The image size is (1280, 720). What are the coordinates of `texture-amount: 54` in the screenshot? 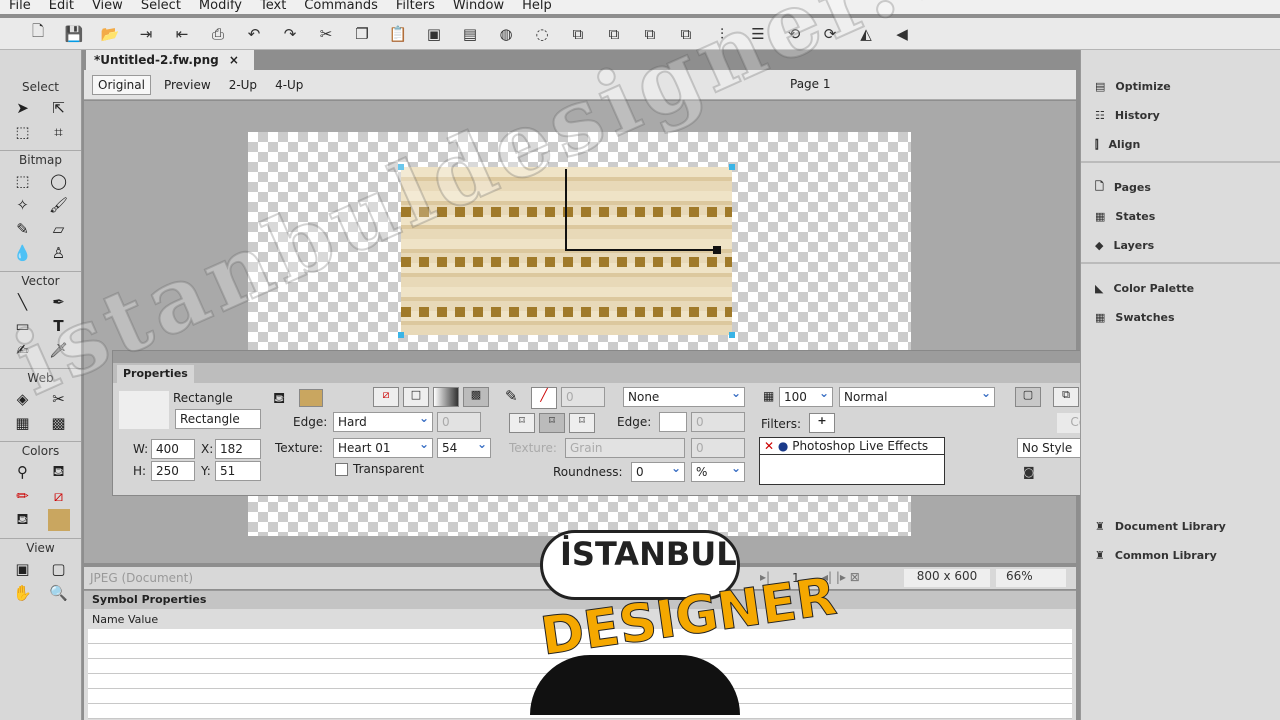 It's located at (464, 447).